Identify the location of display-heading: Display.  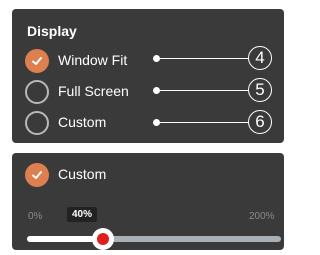
(52, 31).